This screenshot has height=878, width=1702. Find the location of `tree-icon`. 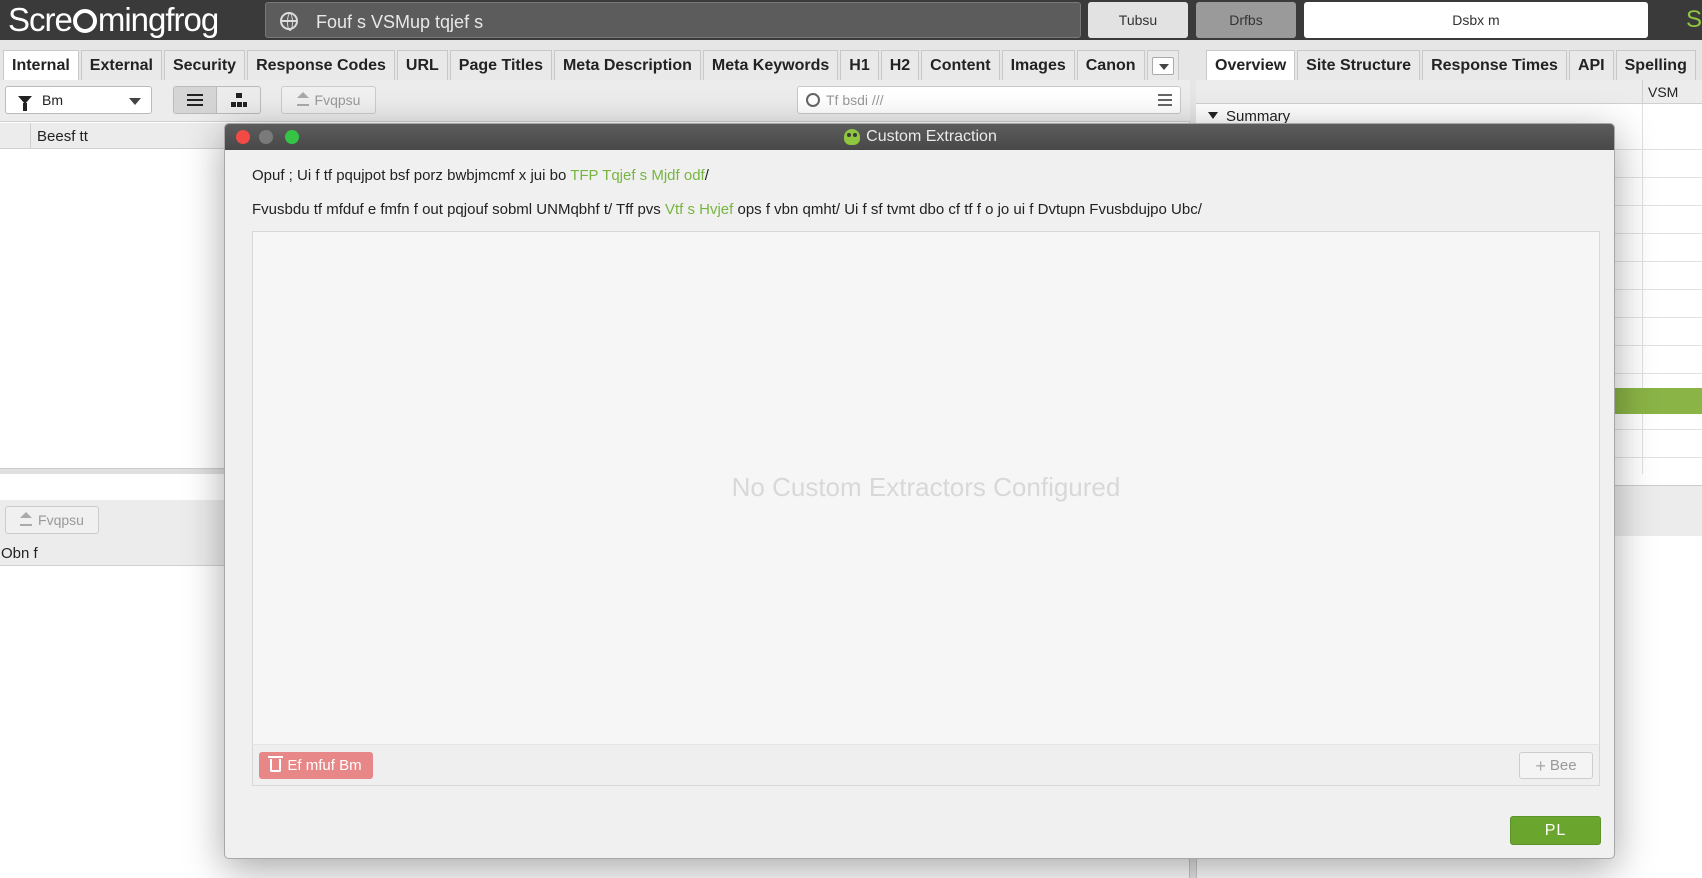

tree-icon is located at coordinates (238, 100).